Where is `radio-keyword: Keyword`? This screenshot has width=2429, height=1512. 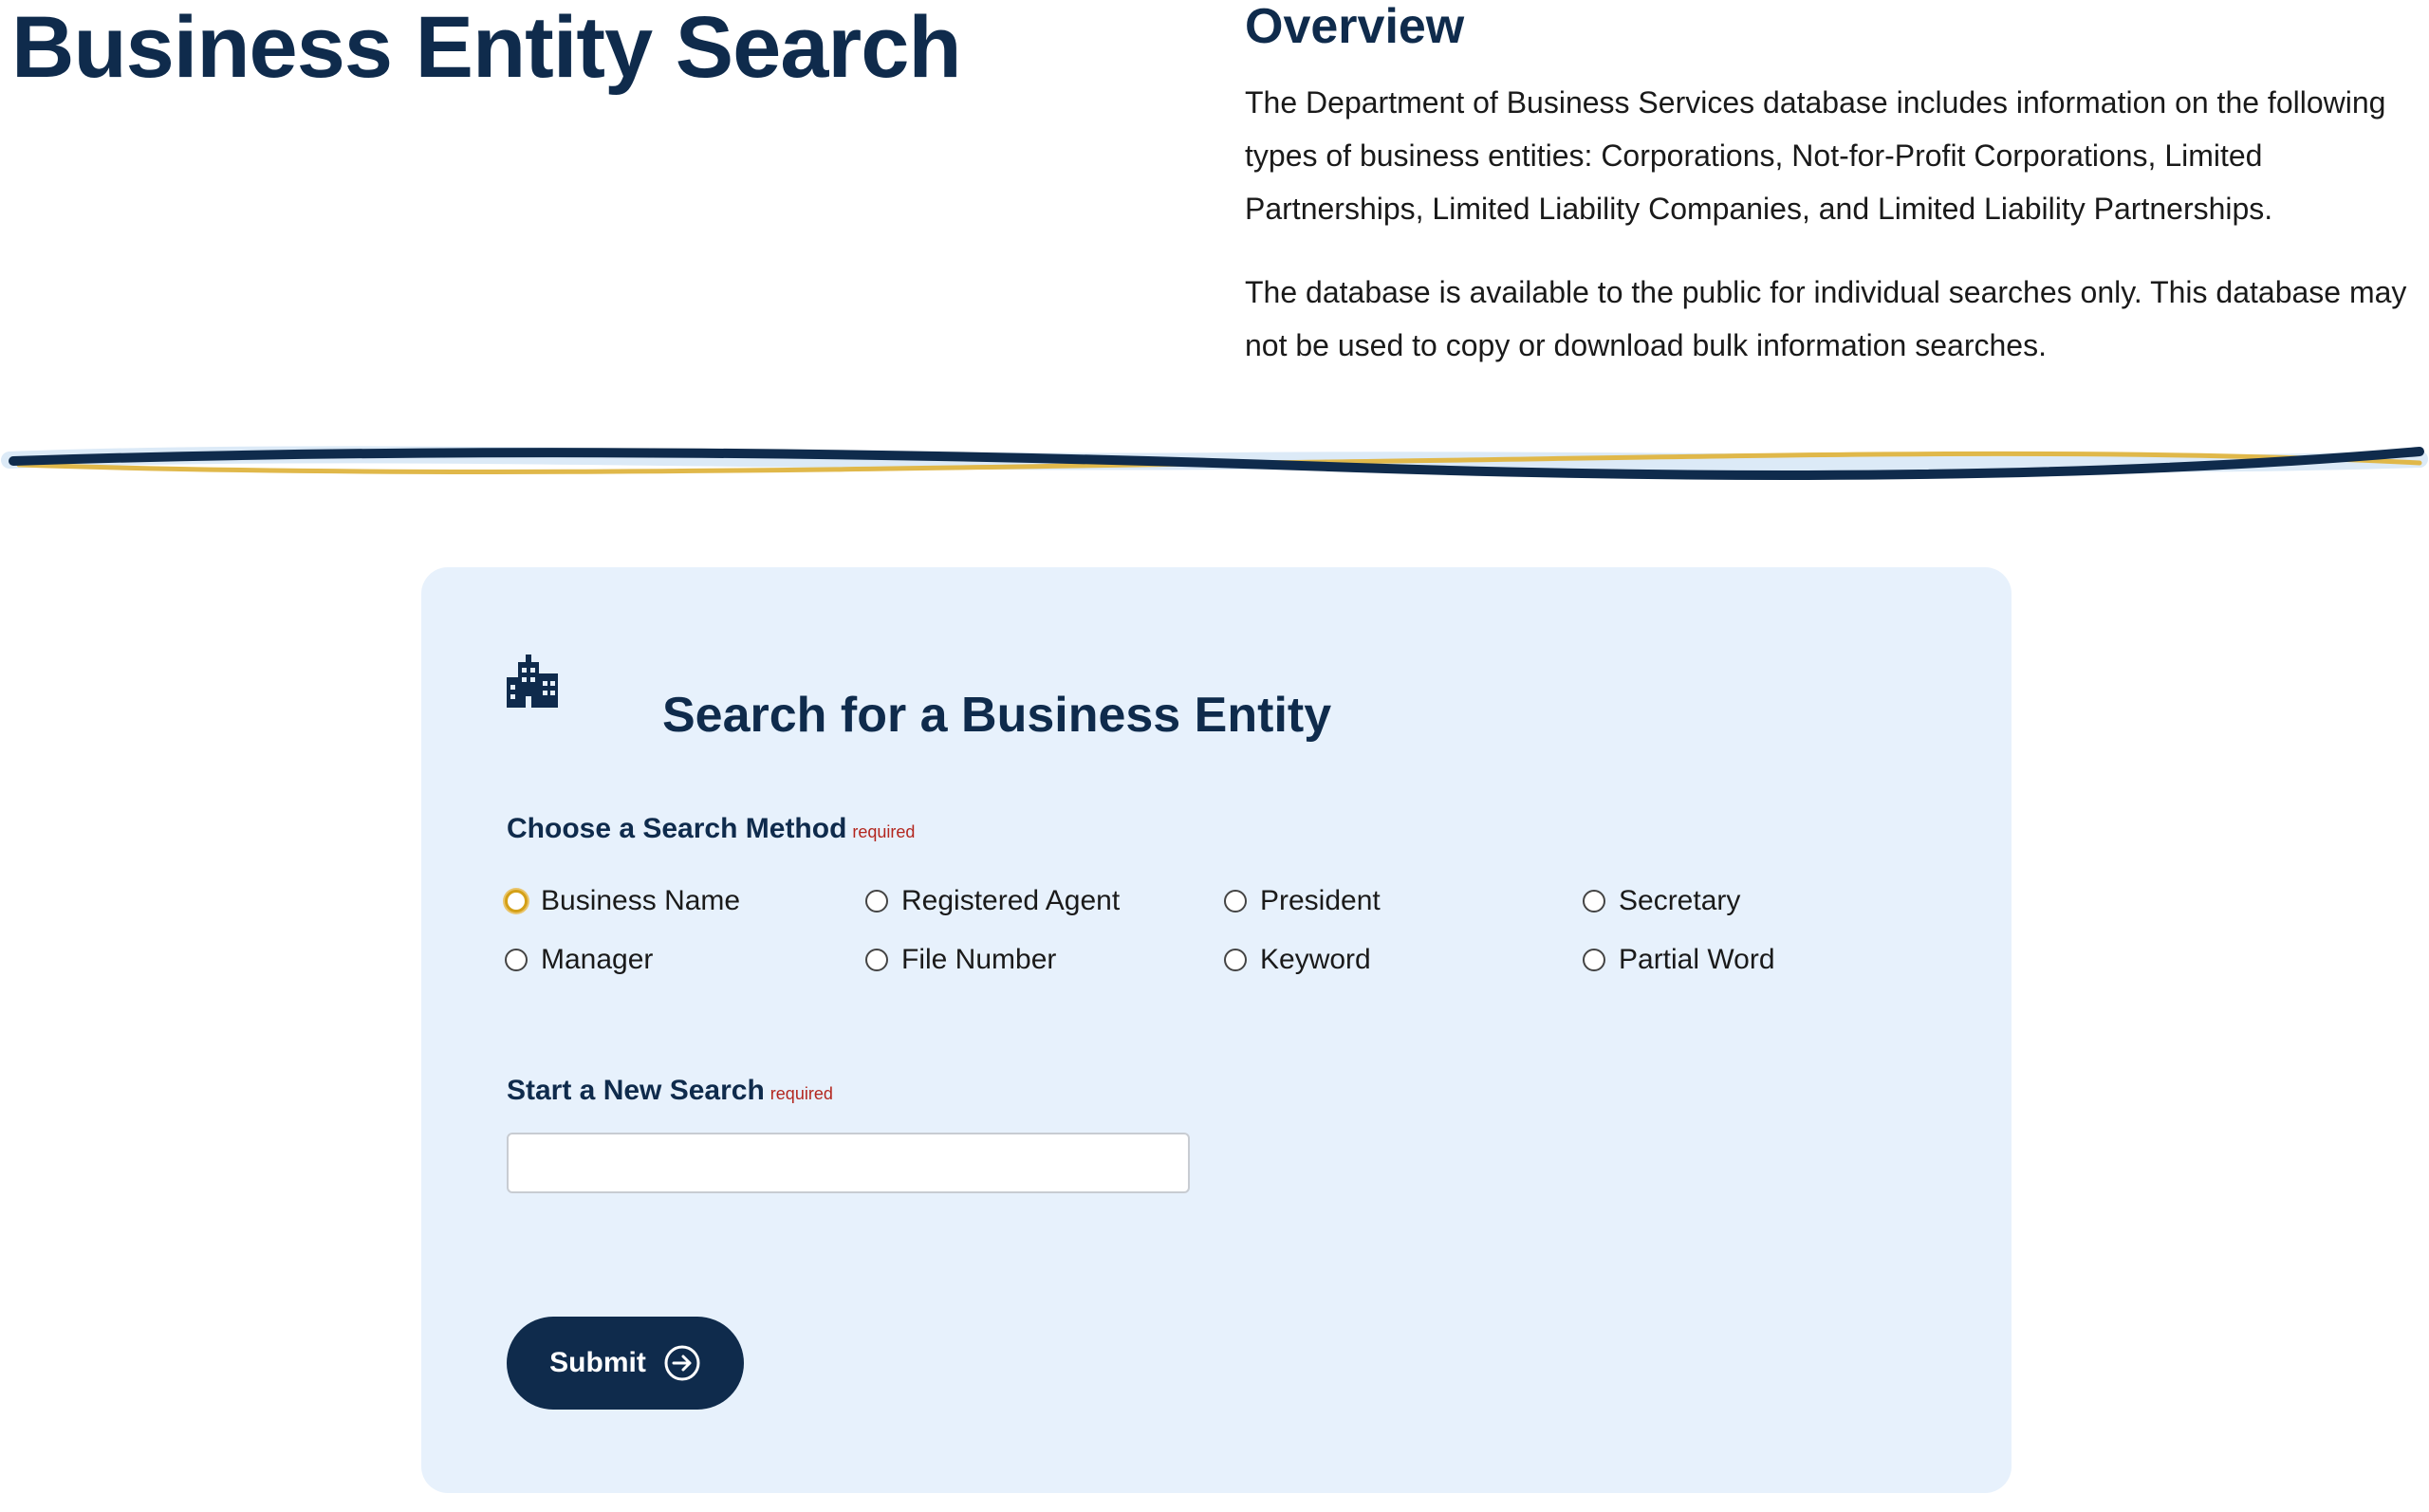 radio-keyword: Keyword is located at coordinates (1297, 960).